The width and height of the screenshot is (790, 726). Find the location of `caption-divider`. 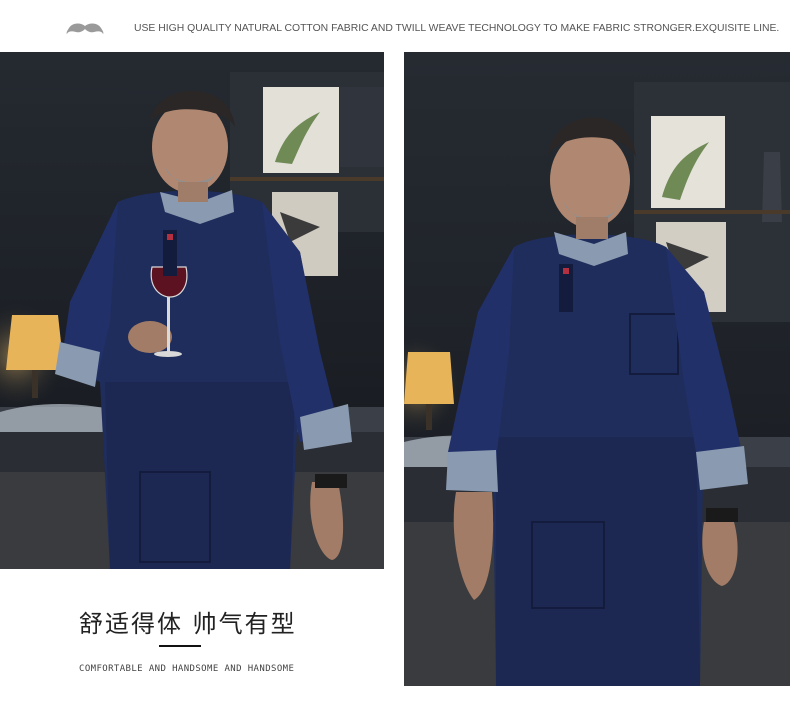

caption-divider is located at coordinates (180, 646).